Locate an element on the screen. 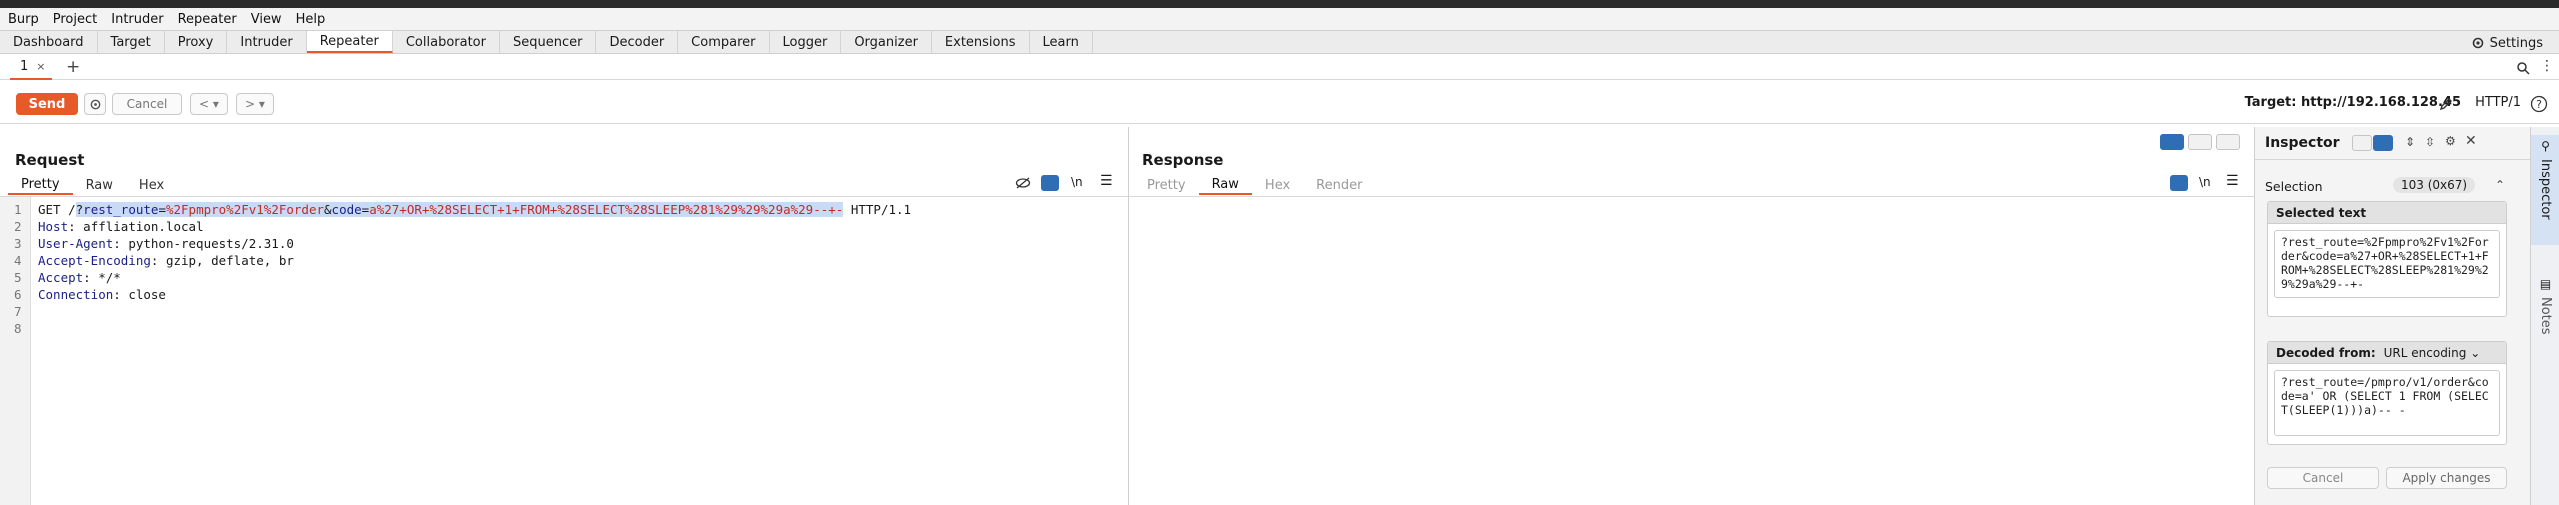 This screenshot has height=505, width=2559. layout-top-bottom-button is located at coordinates (2200, 142).